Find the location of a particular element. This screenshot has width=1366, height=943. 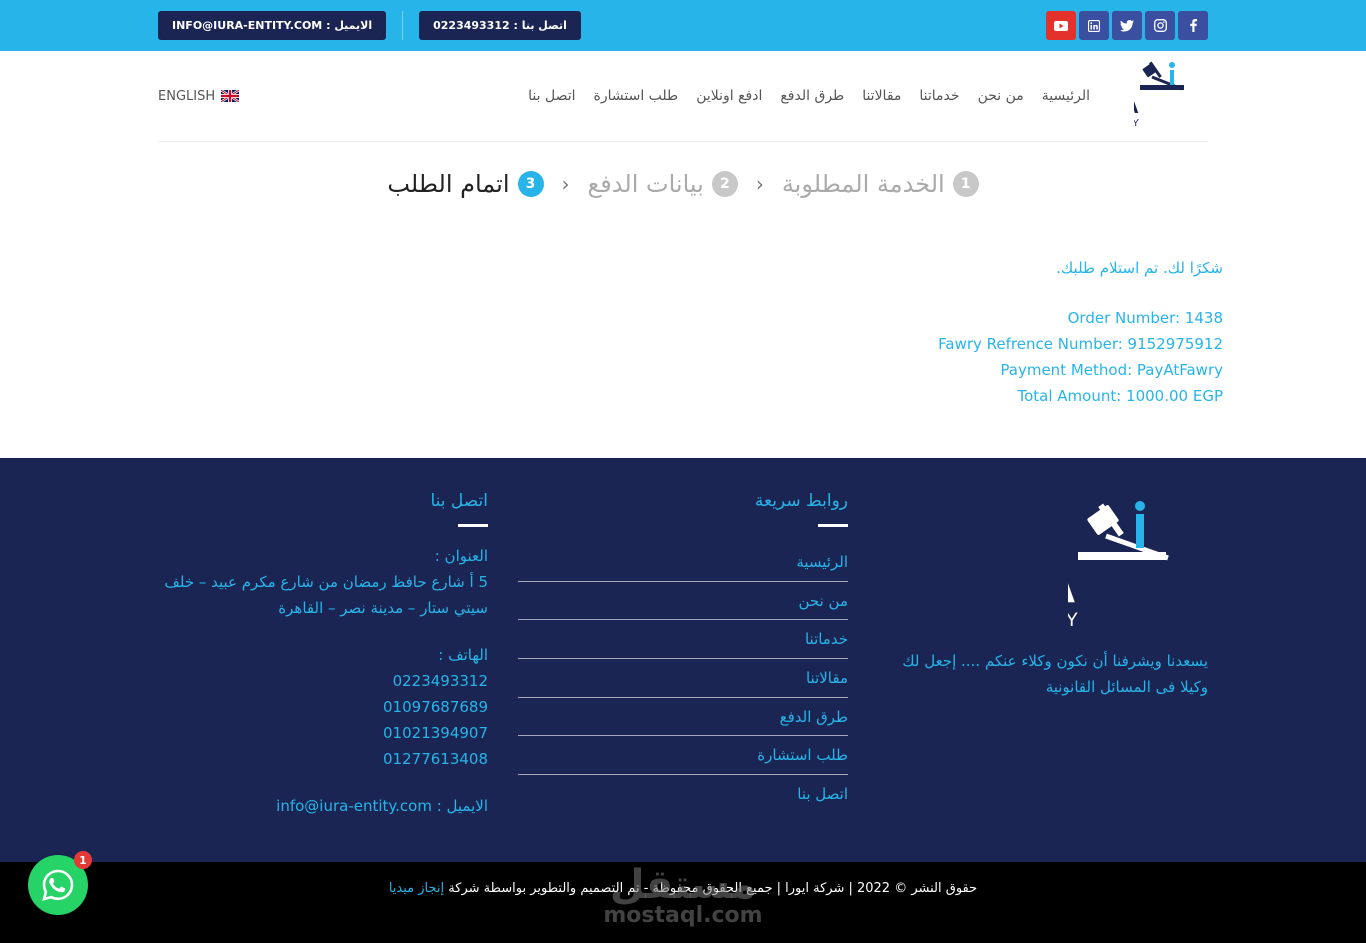

linkedin-icon is located at coordinates (1094, 25).